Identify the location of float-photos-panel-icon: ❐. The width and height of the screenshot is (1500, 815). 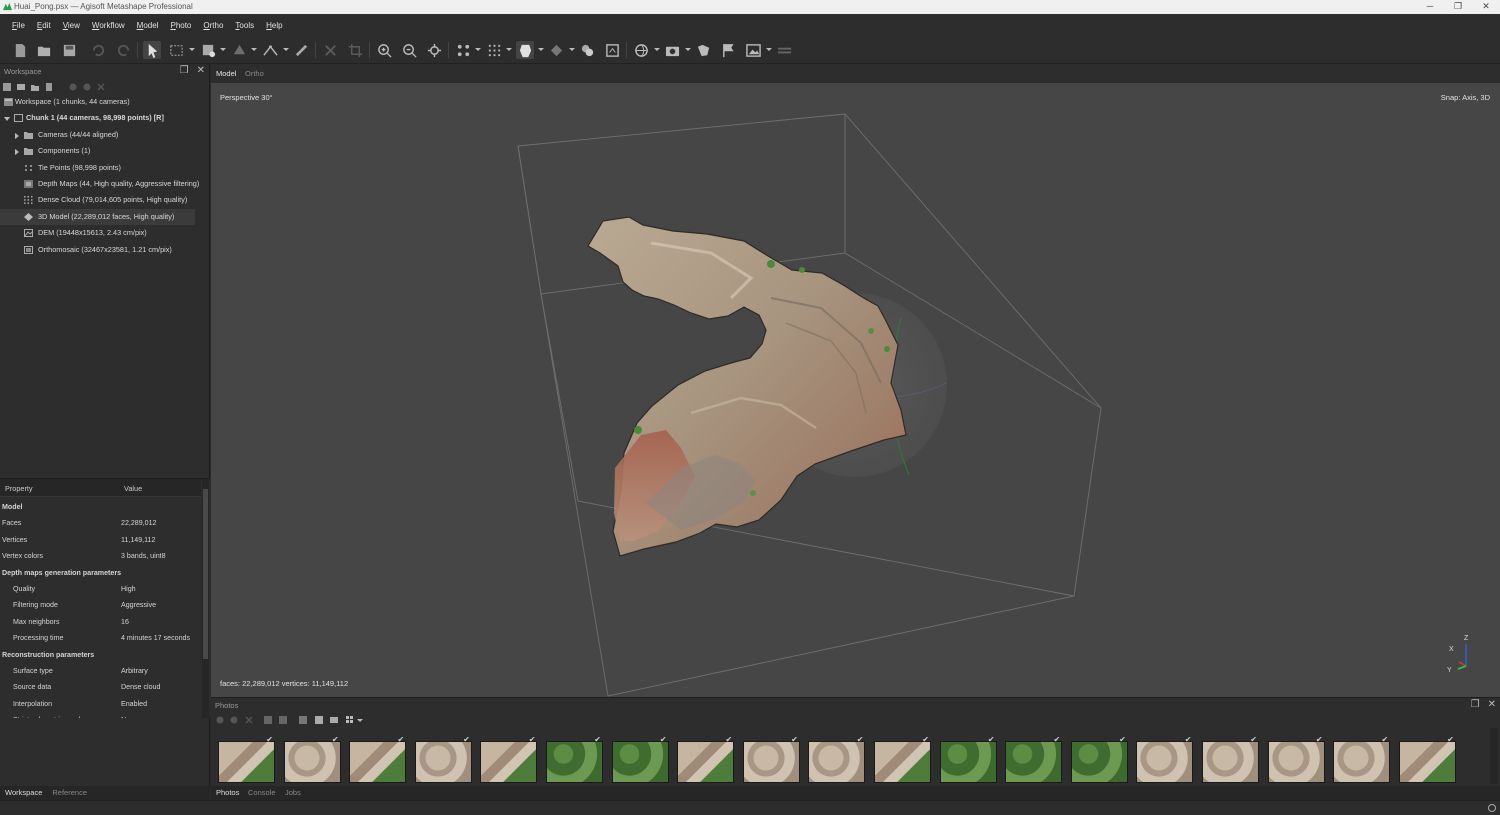
(1475, 704).